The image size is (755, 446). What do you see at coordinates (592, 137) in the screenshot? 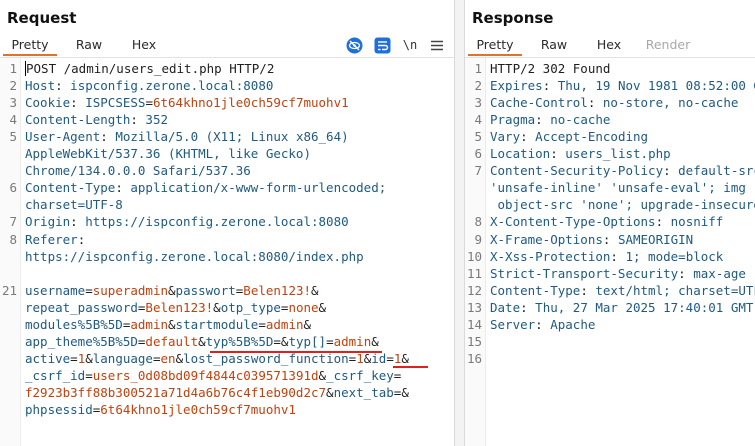
I see `header-value: Accept-Encoding` at bounding box center [592, 137].